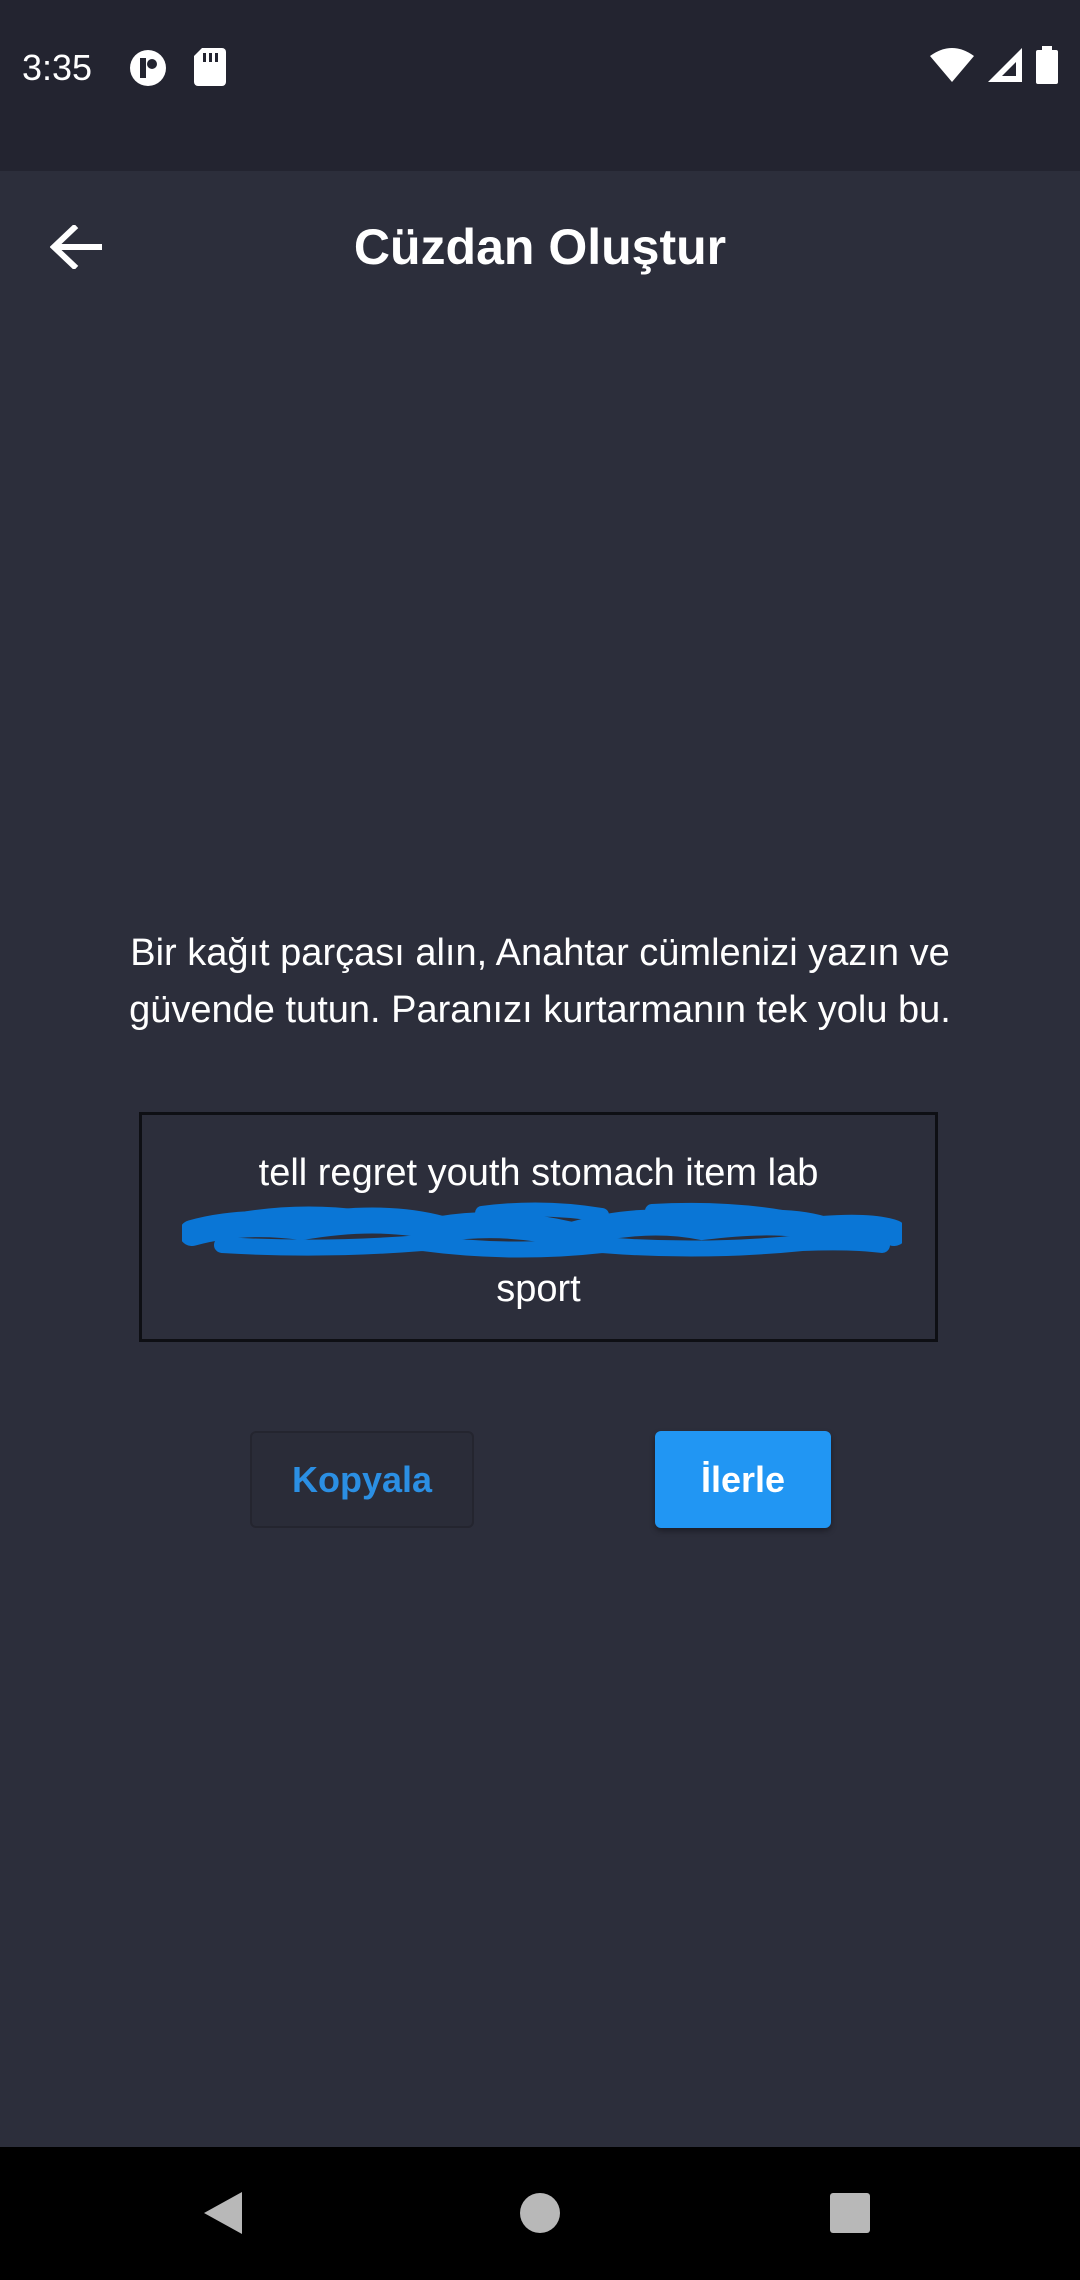  I want to click on nav-back-button, so click(224, 2215).